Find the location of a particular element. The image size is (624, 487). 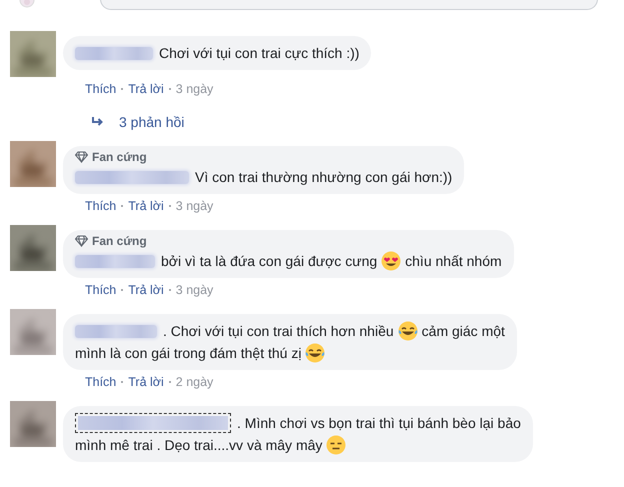

comment-text: . Mình chơi vs bọn trai thì tụi bánh bèo lại bảo is located at coordinates (379, 423).